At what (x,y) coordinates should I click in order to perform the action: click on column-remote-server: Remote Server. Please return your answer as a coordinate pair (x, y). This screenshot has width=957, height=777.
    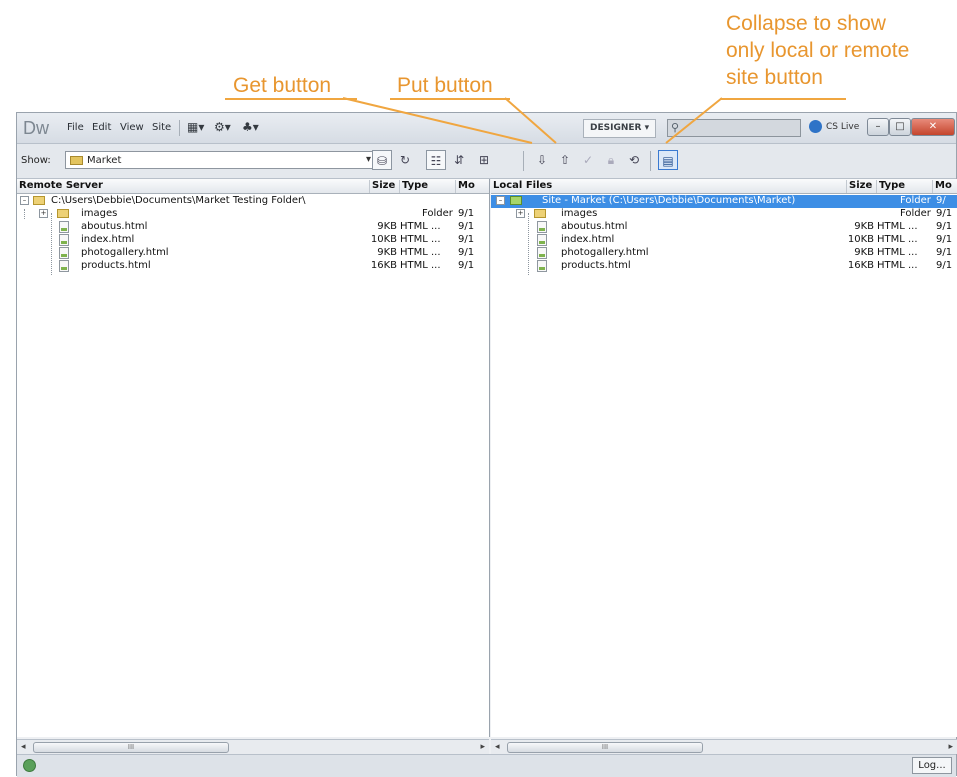
    Looking at the image, I should click on (193, 186).